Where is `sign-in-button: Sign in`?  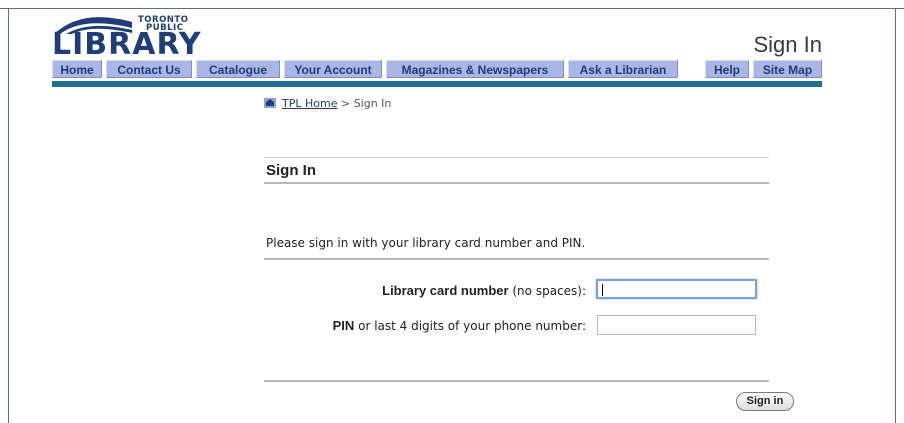
sign-in-button: Sign in is located at coordinates (765, 401).